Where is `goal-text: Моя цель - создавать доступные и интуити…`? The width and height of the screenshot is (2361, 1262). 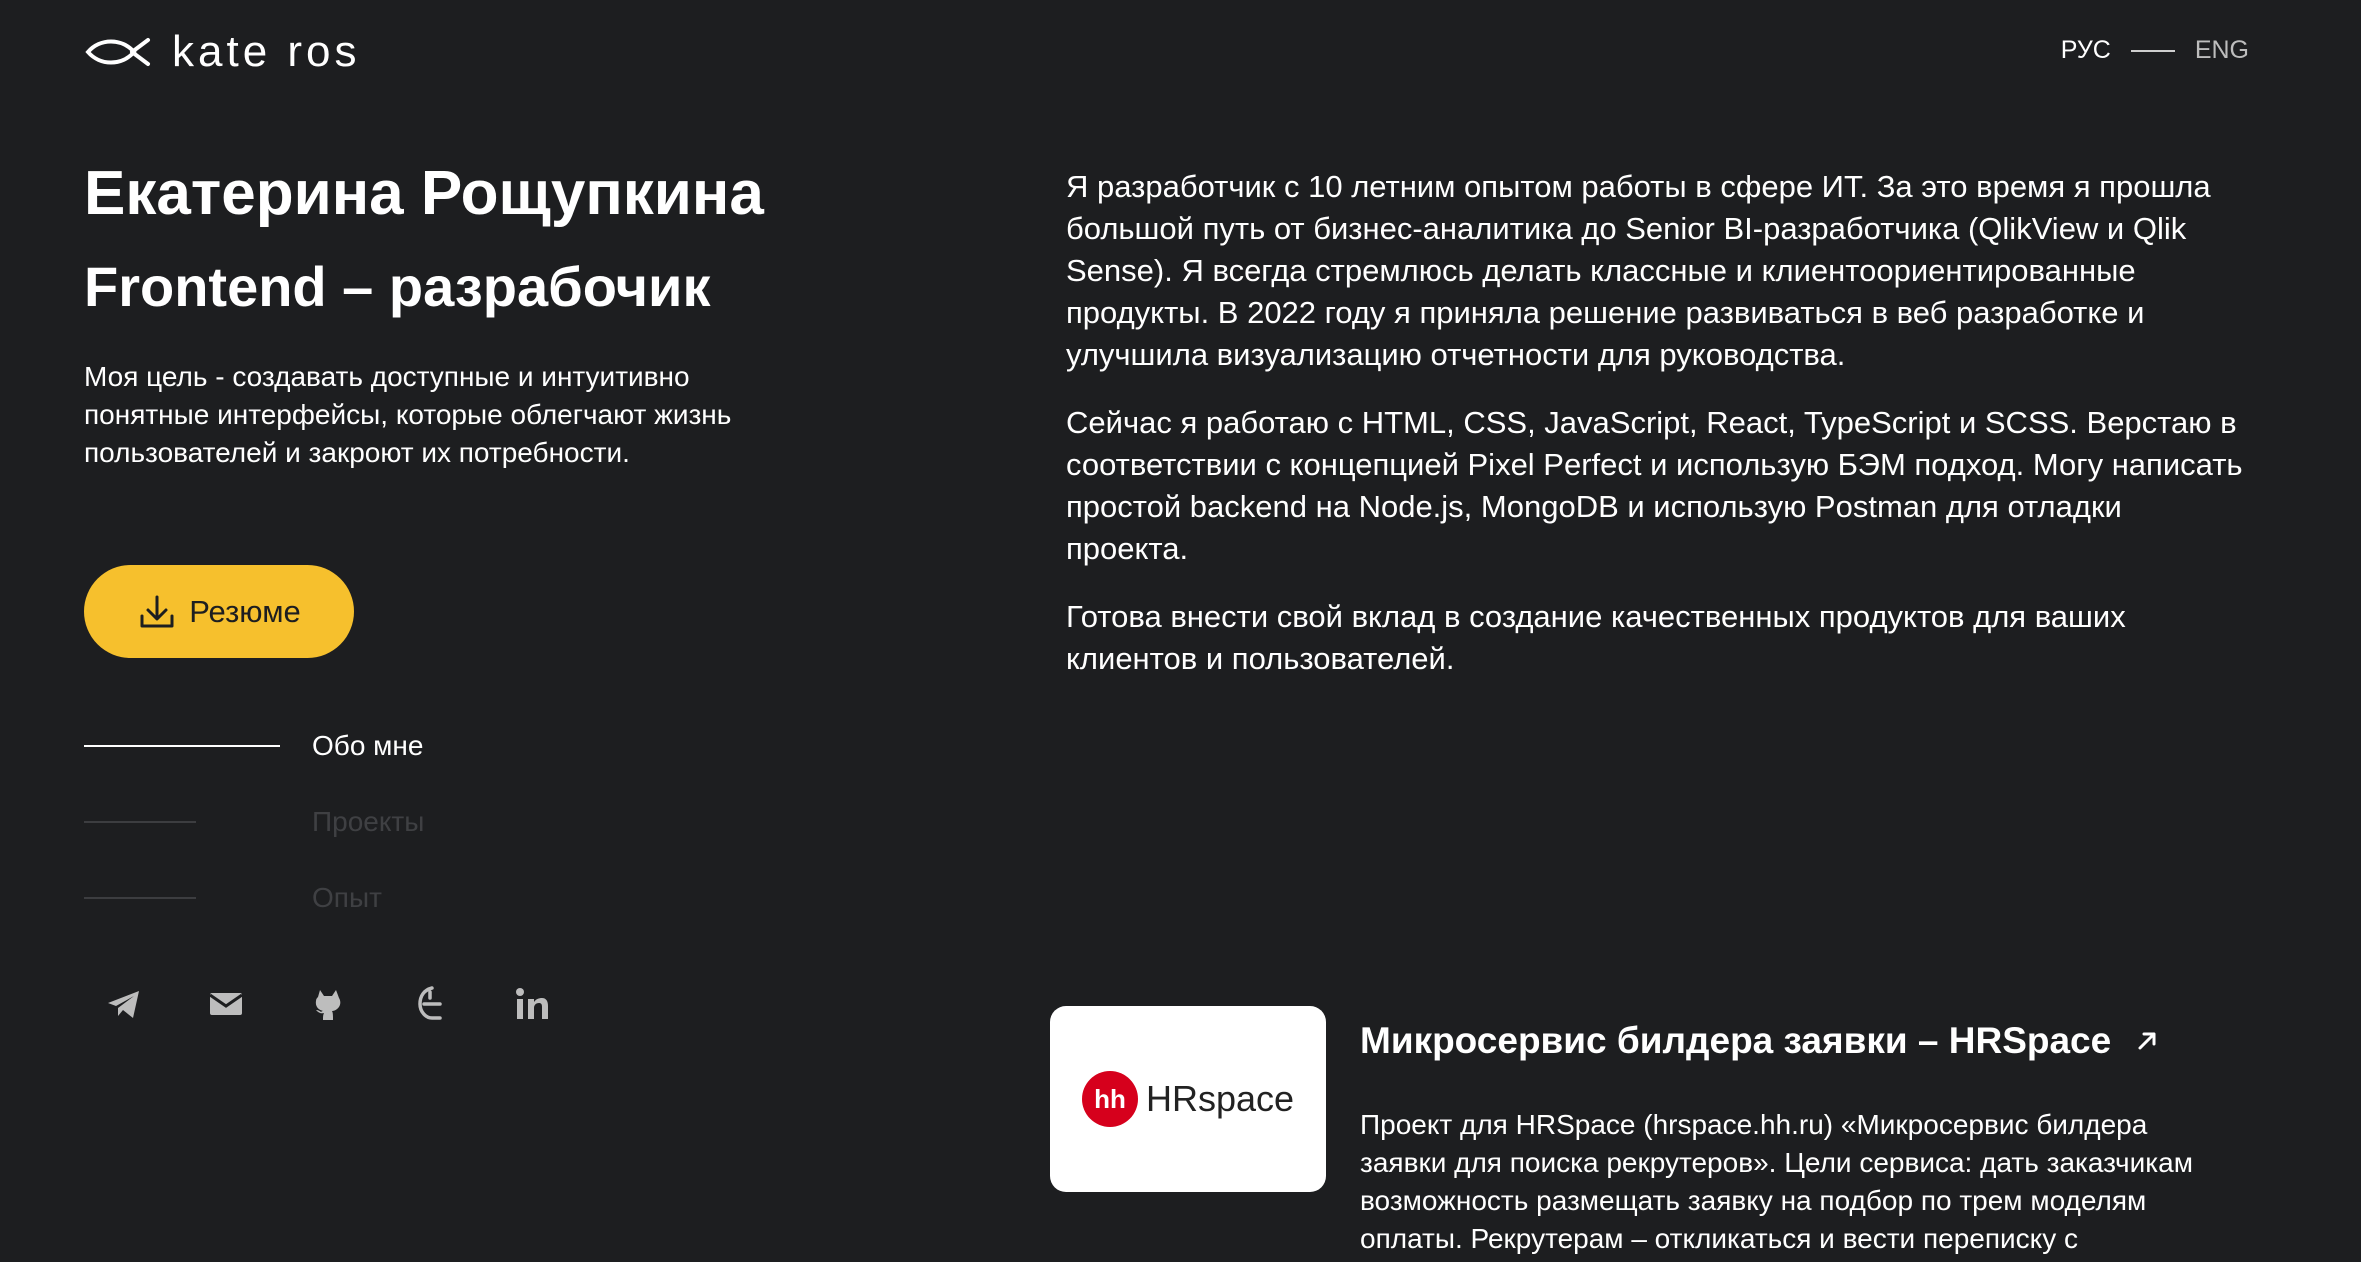 goal-text: Моя цель - создавать доступные и интуити… is located at coordinates (408, 414).